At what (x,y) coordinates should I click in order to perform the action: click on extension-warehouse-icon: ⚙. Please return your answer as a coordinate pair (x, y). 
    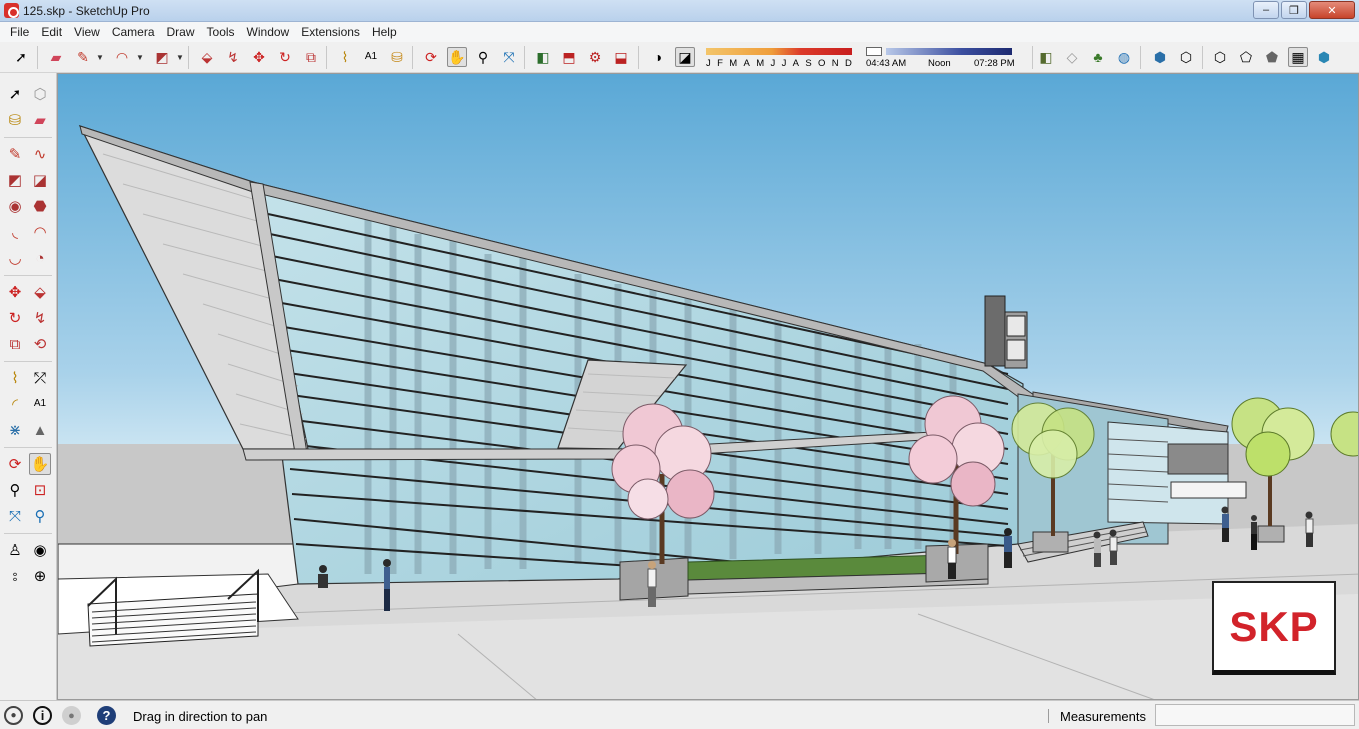
    Looking at the image, I should click on (595, 57).